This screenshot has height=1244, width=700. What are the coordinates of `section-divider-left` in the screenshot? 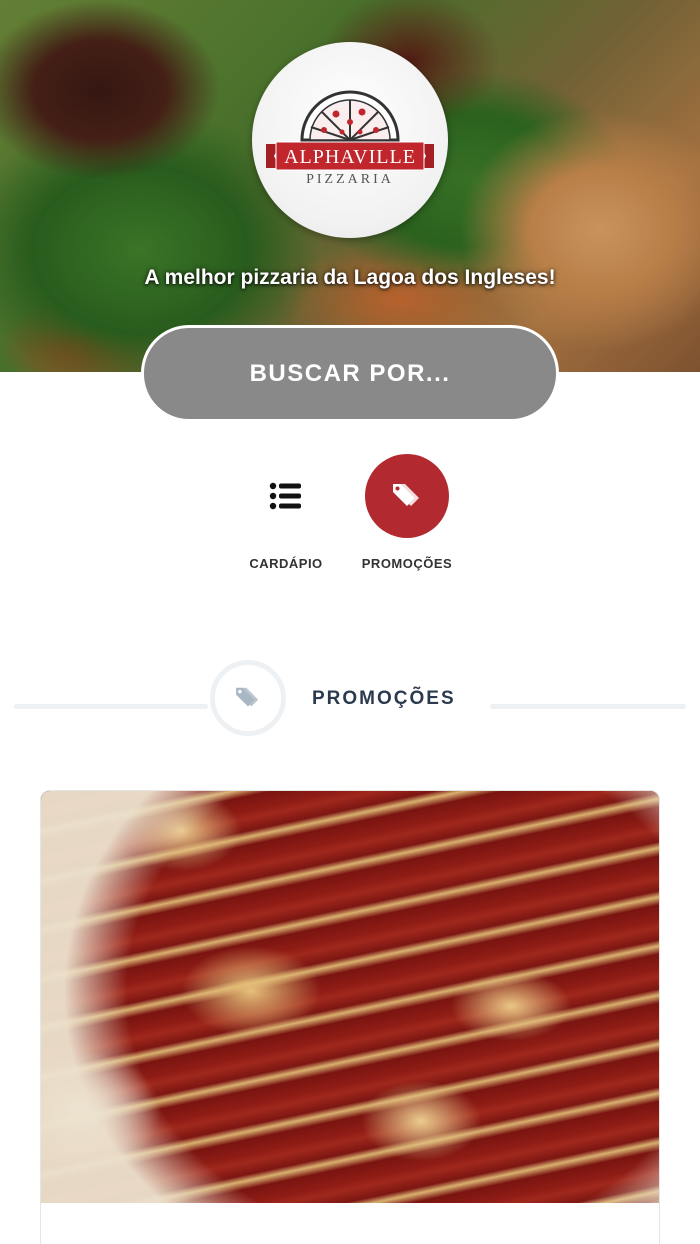 It's located at (111, 706).